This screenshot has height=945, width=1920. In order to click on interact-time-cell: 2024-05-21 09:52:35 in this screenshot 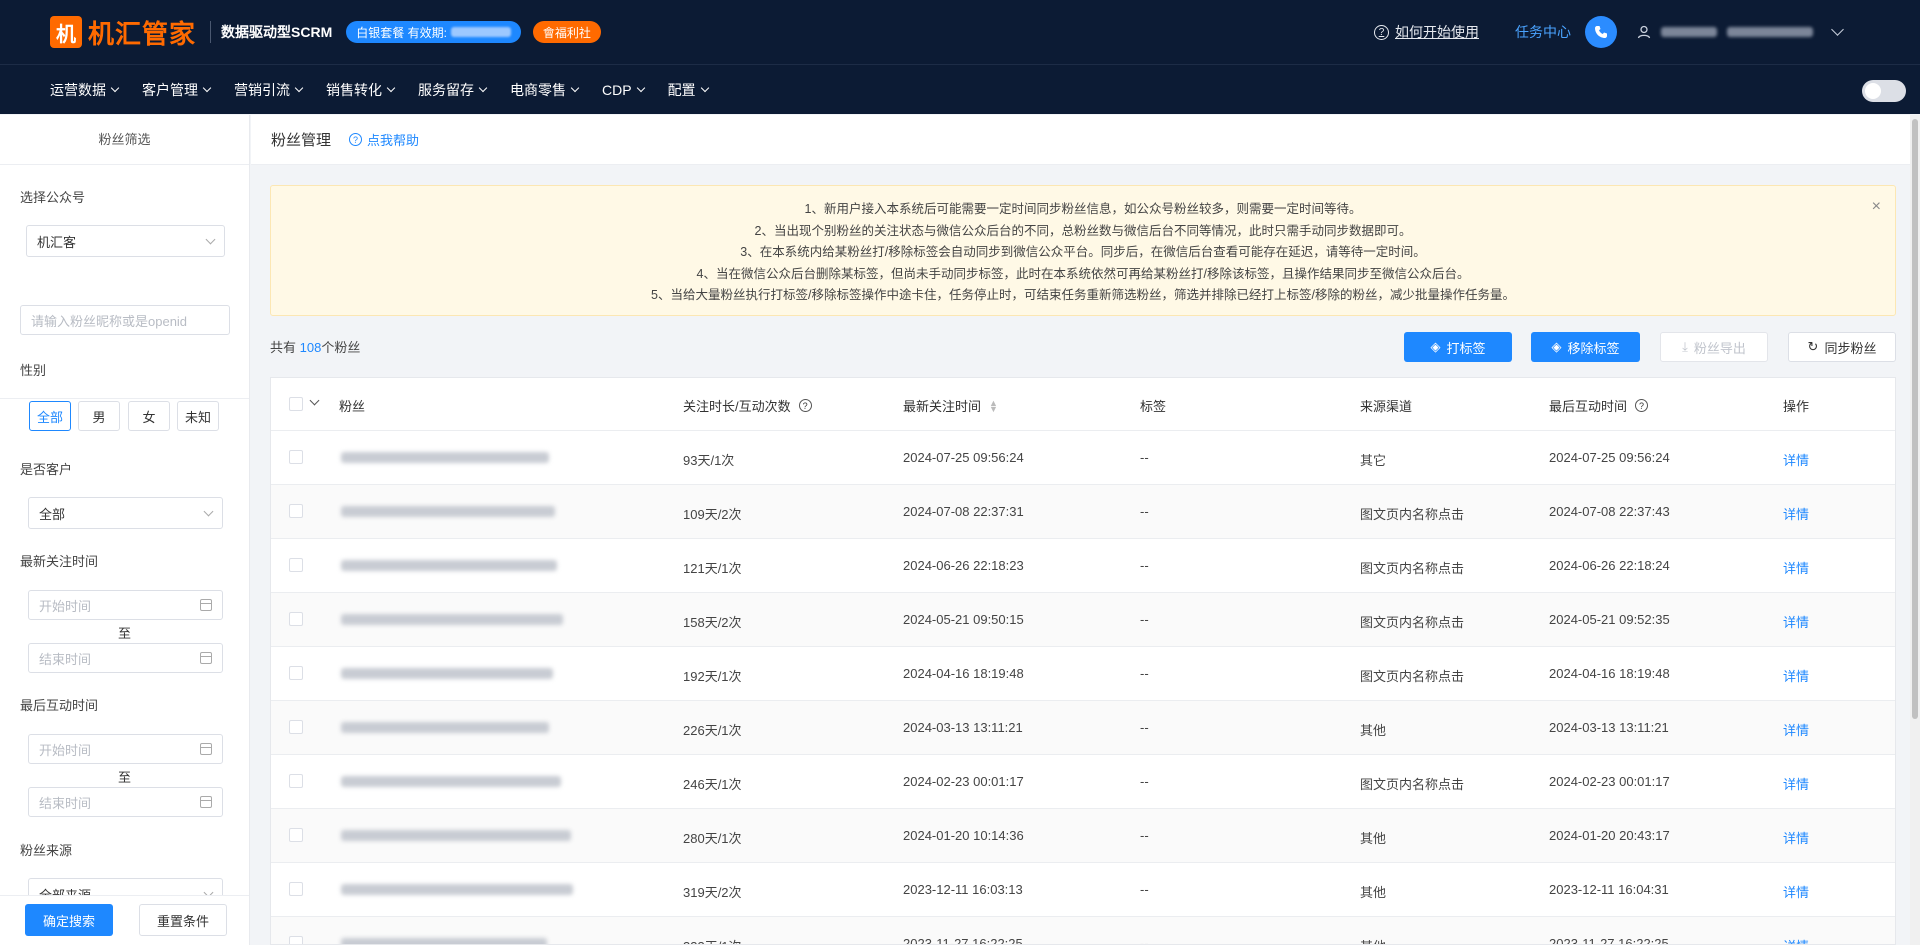, I will do `click(1609, 619)`.